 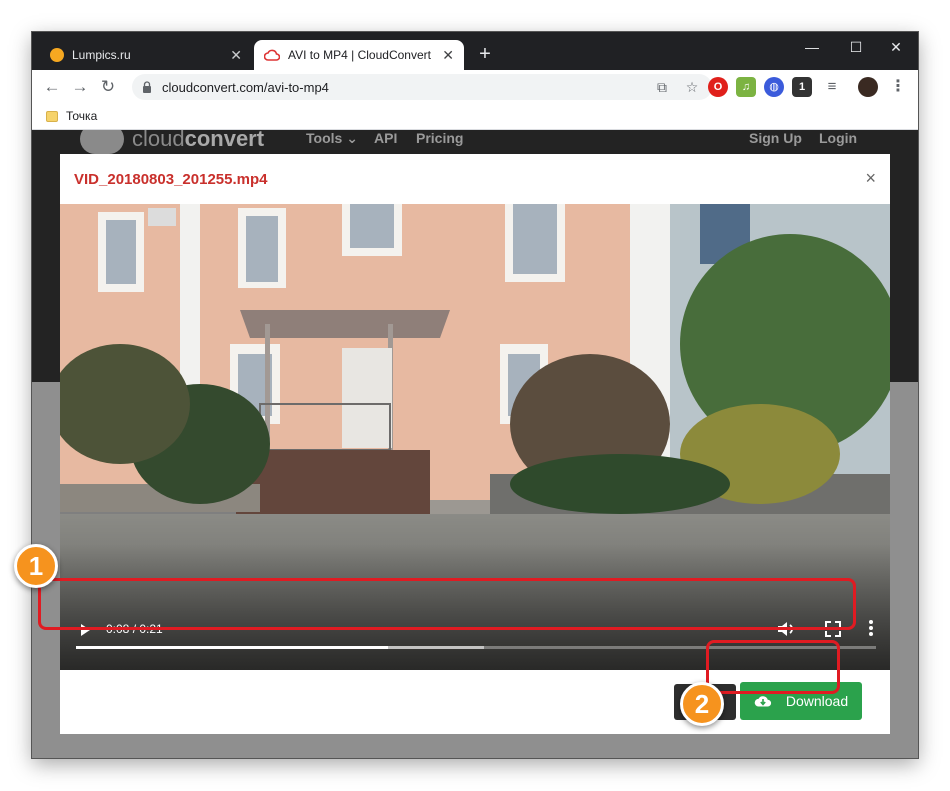 What do you see at coordinates (775, 140) in the screenshot?
I see `nav-sign-up: Sign Up` at bounding box center [775, 140].